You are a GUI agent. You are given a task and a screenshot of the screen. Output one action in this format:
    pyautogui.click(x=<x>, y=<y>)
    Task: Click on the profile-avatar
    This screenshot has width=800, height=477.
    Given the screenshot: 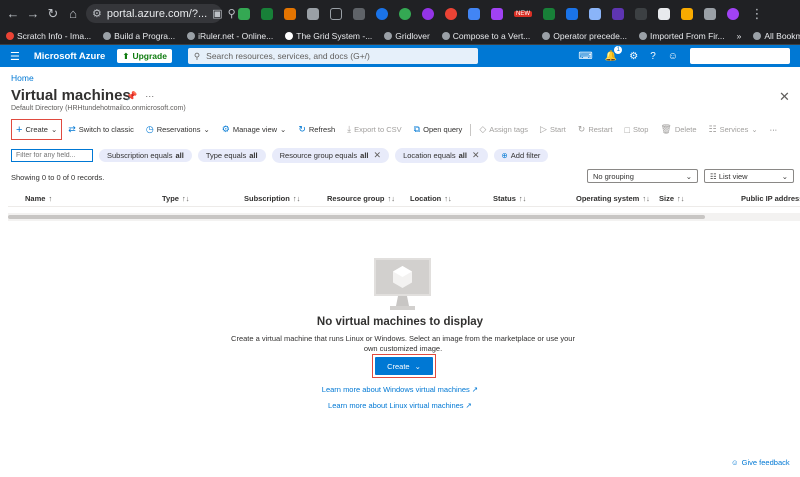 What is the action you would take?
    pyautogui.click(x=733, y=13)
    